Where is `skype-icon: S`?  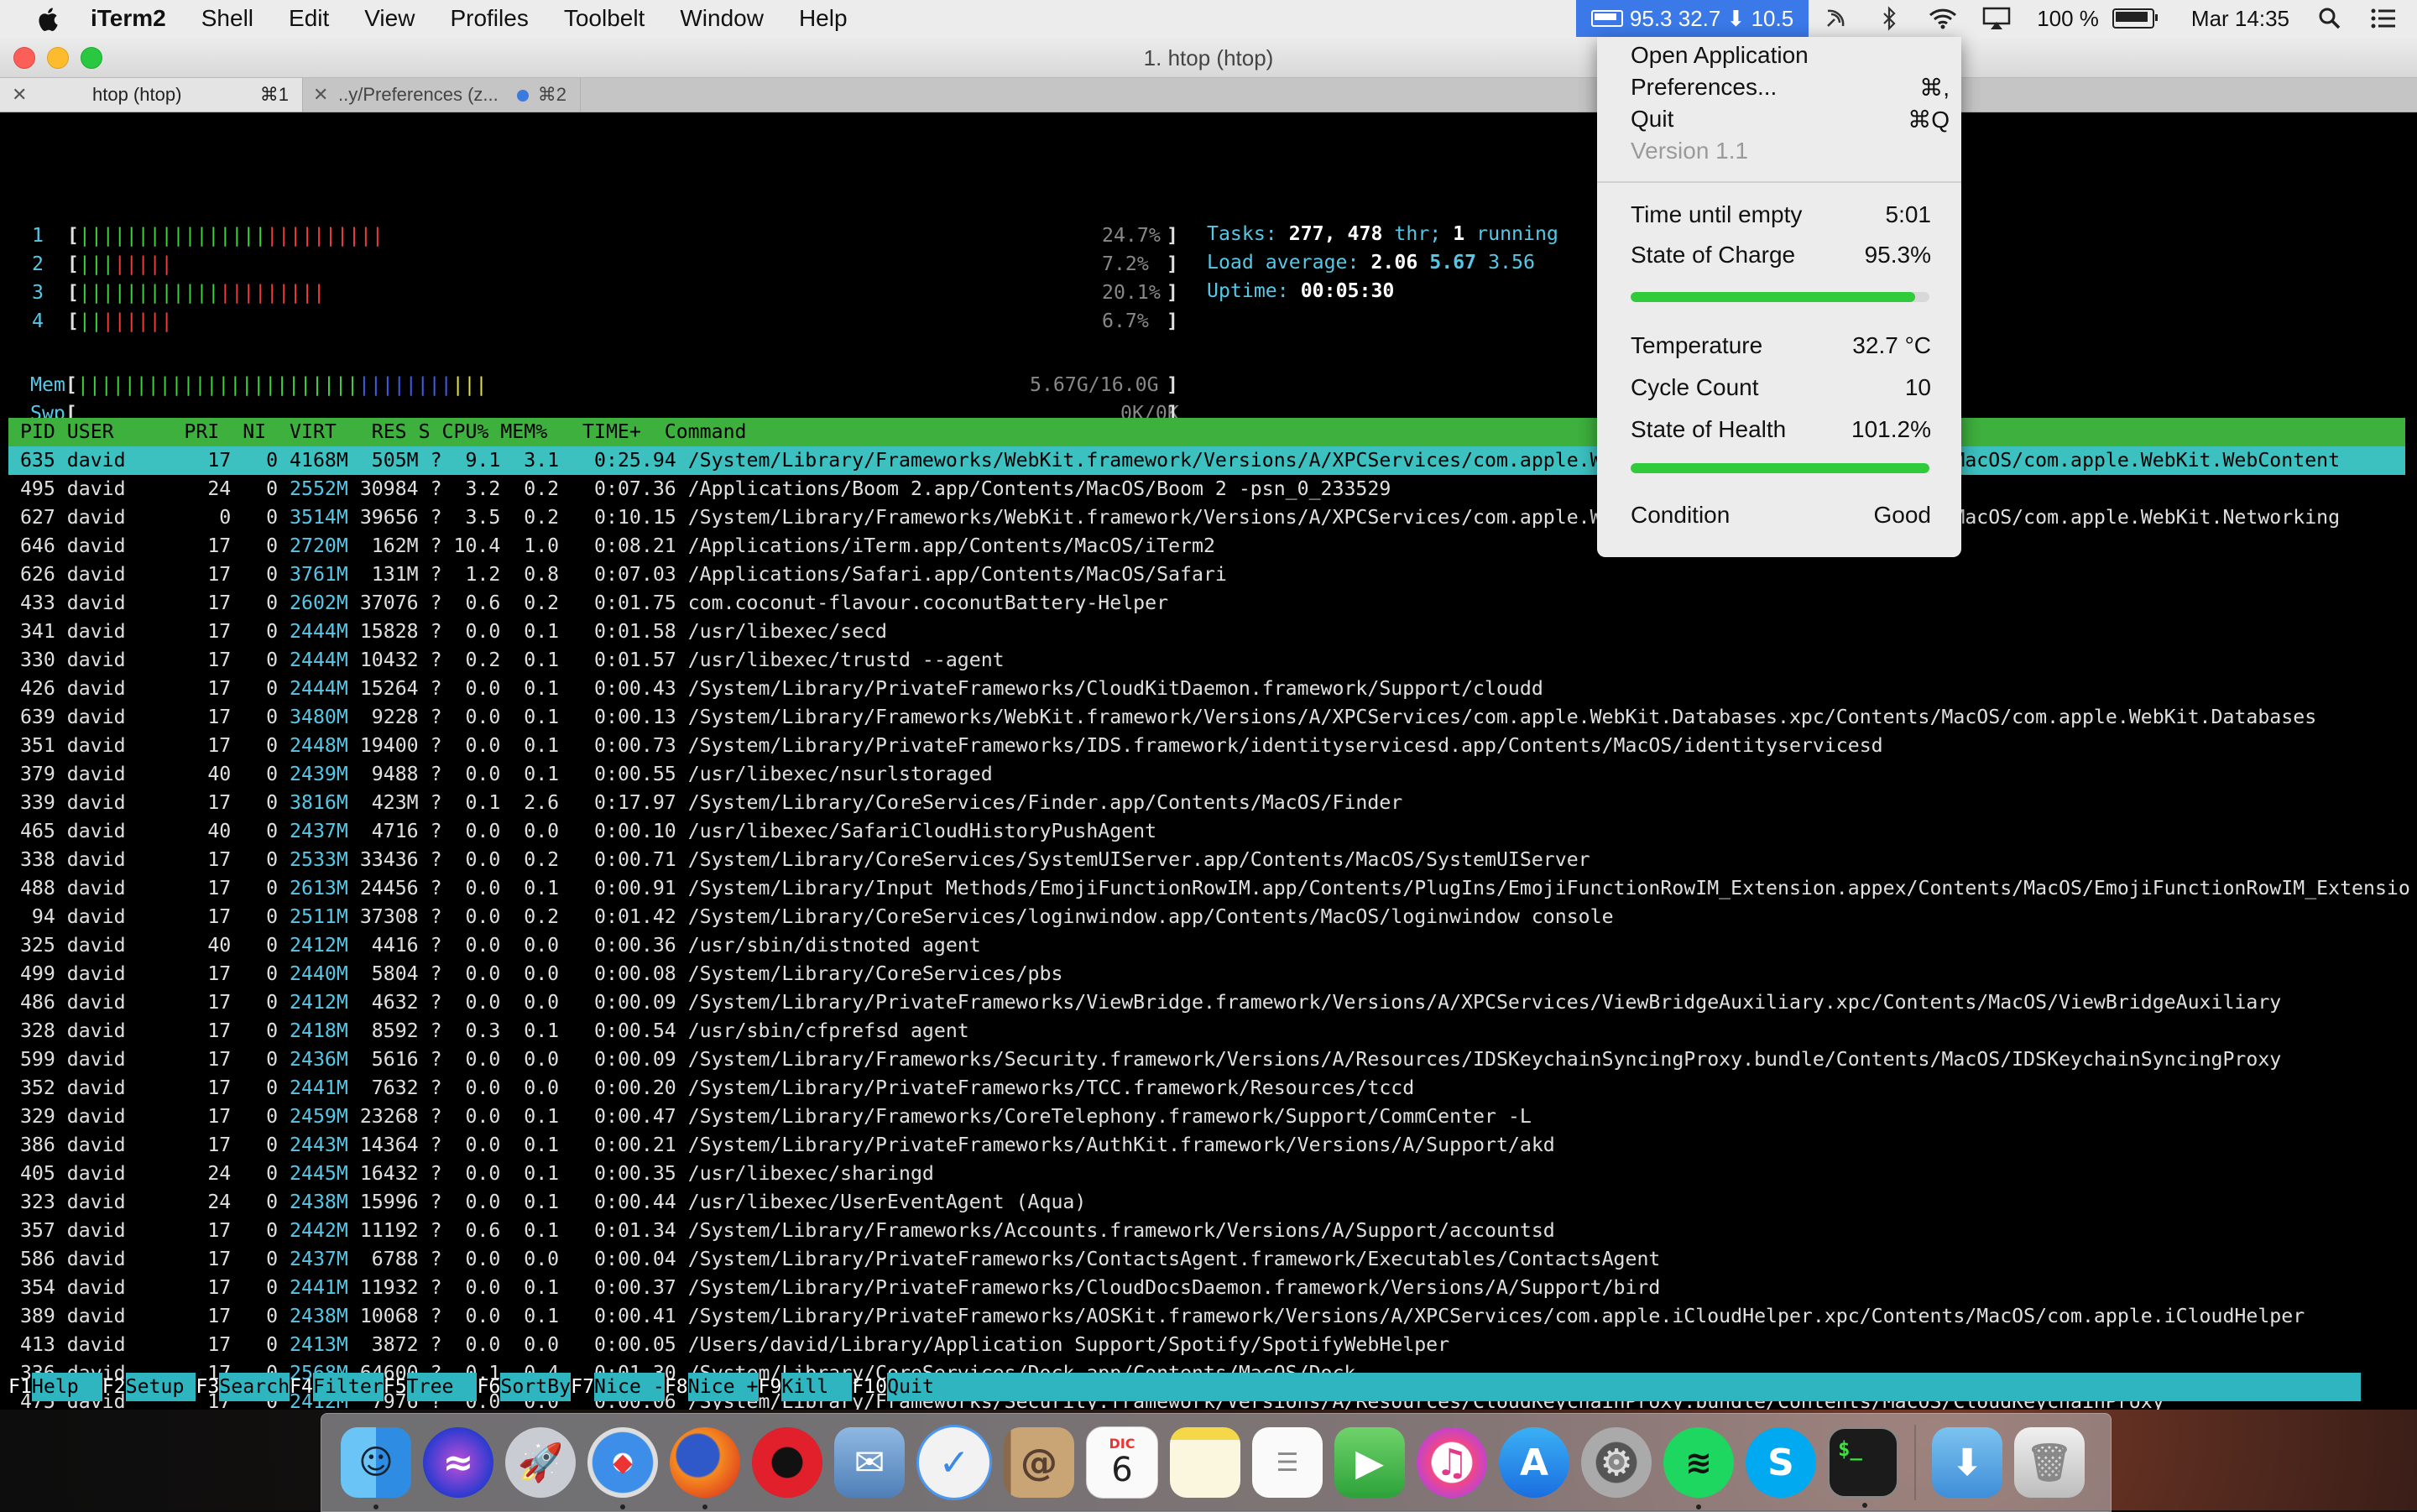 skype-icon: S is located at coordinates (1781, 1463).